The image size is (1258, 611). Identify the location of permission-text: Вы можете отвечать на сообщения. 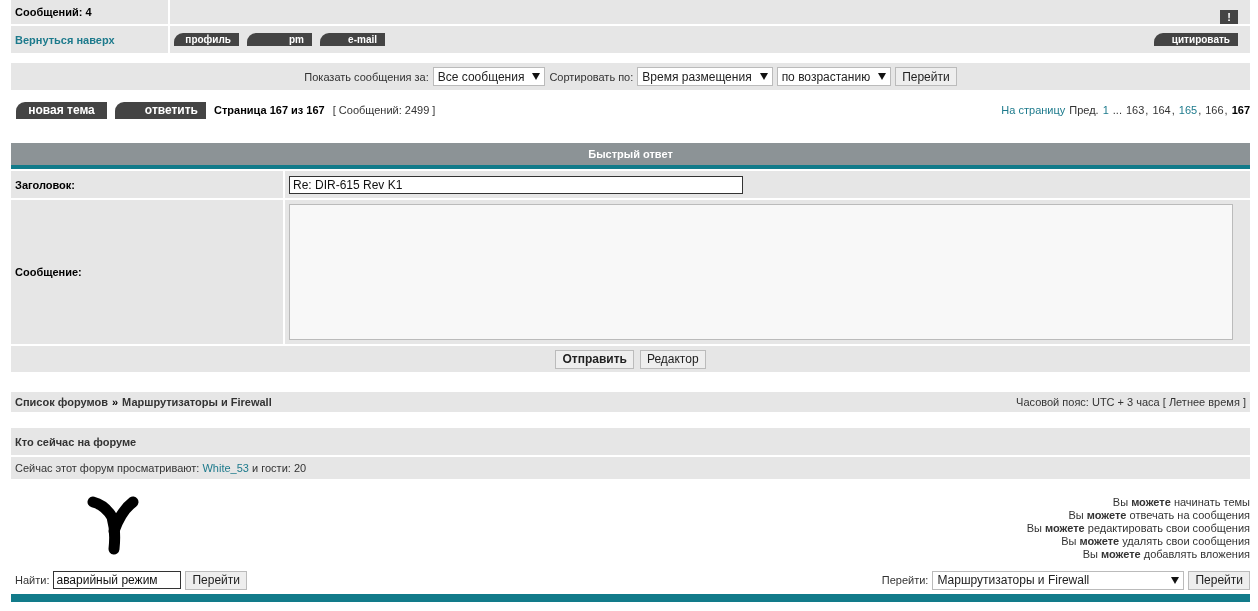
(1159, 515).